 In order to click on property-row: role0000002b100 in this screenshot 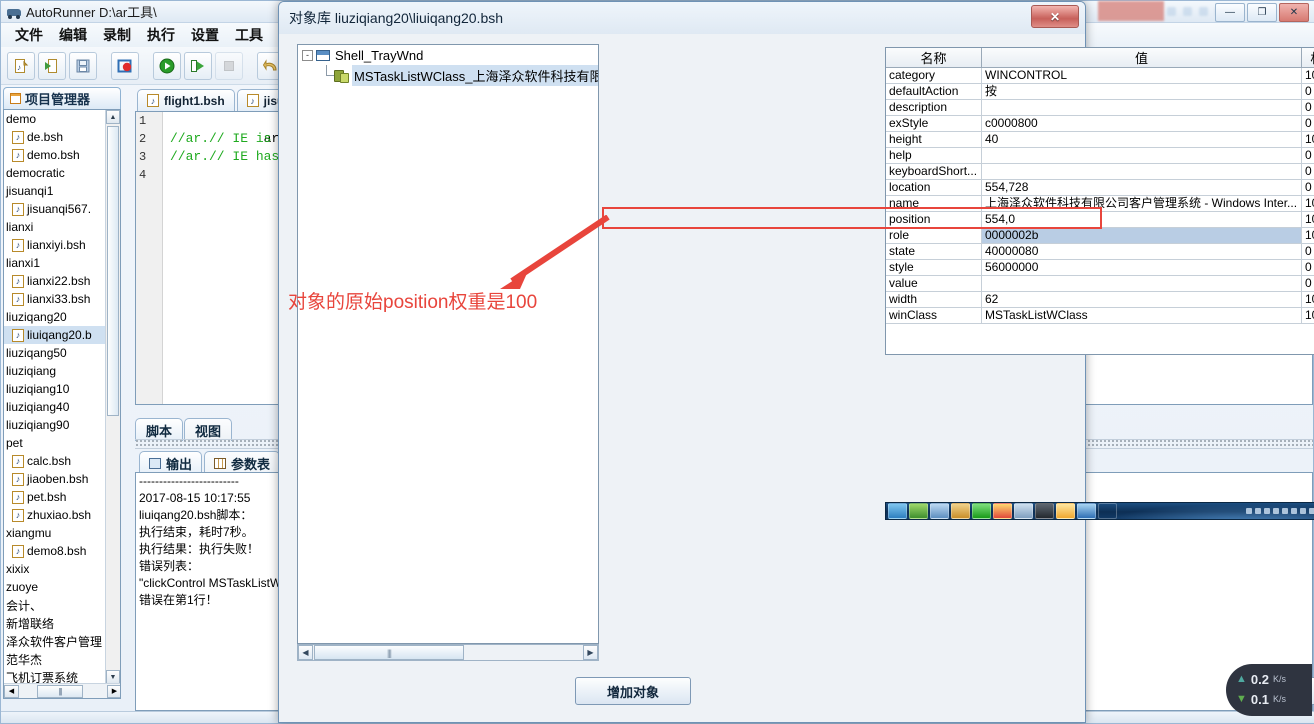, I will do `click(1100, 236)`.